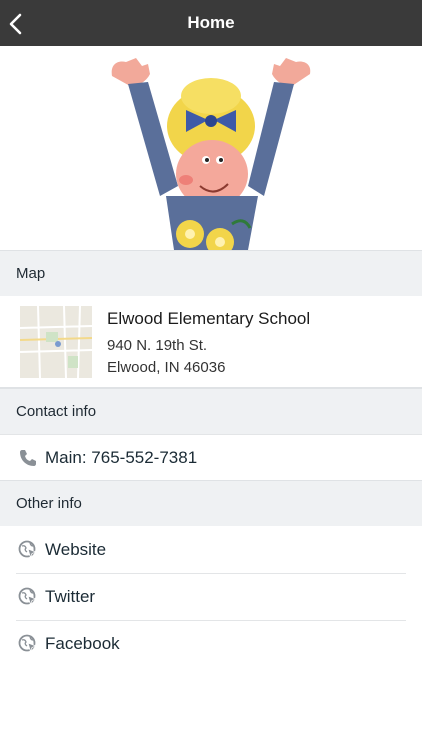 Image resolution: width=422 pixels, height=750 pixels. What do you see at coordinates (82, 643) in the screenshot?
I see `facebook-link-label: Facebook` at bounding box center [82, 643].